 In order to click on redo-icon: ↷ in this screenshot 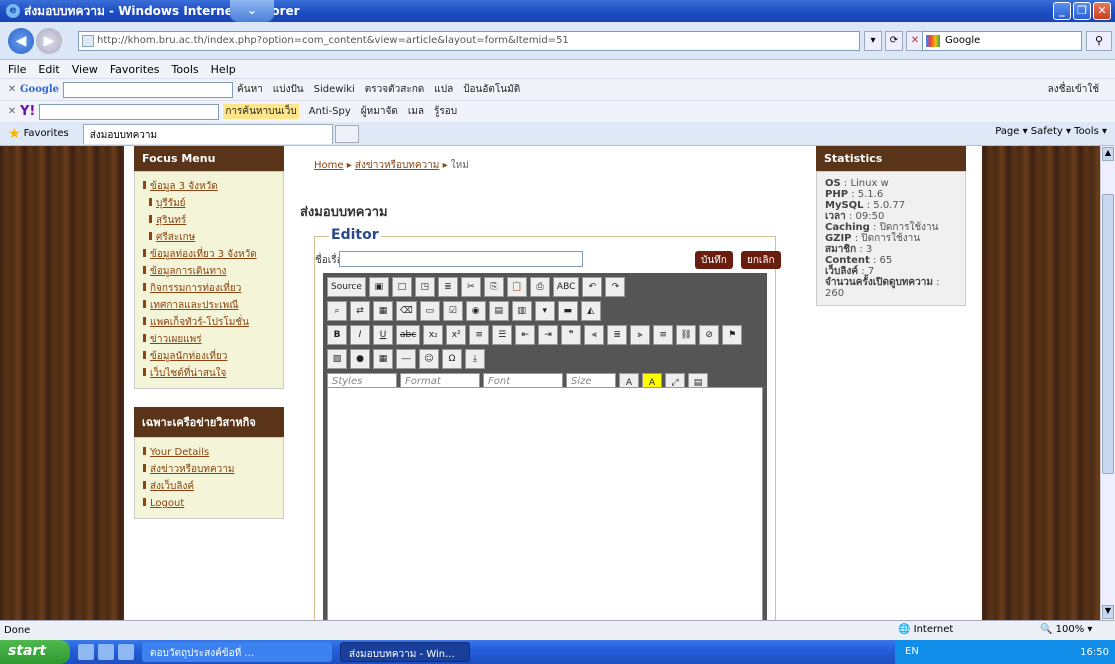, I will do `click(615, 287)`.